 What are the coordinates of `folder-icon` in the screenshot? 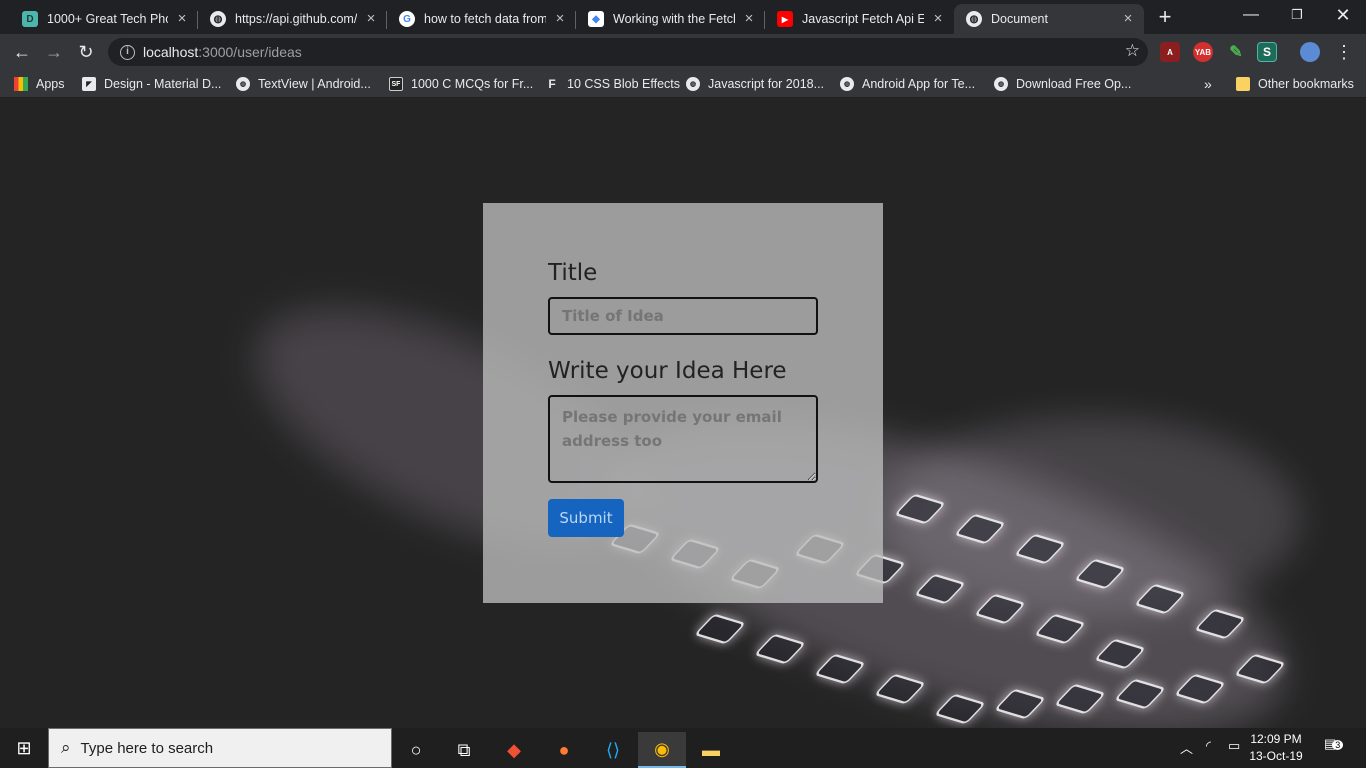 It's located at (1243, 84).